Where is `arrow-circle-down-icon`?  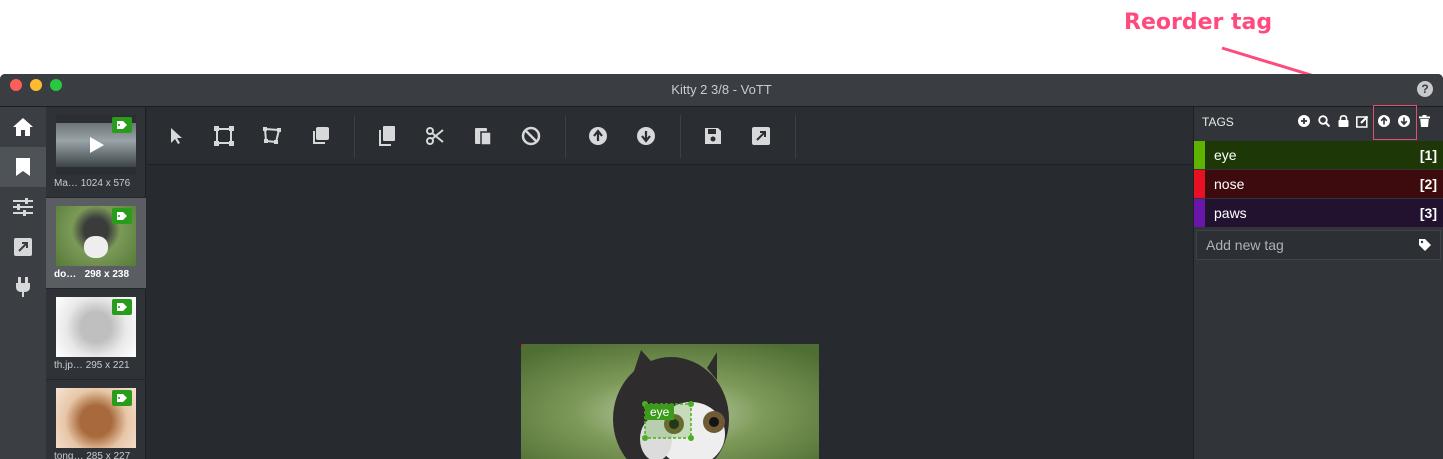
arrow-circle-down-icon is located at coordinates (1404, 121).